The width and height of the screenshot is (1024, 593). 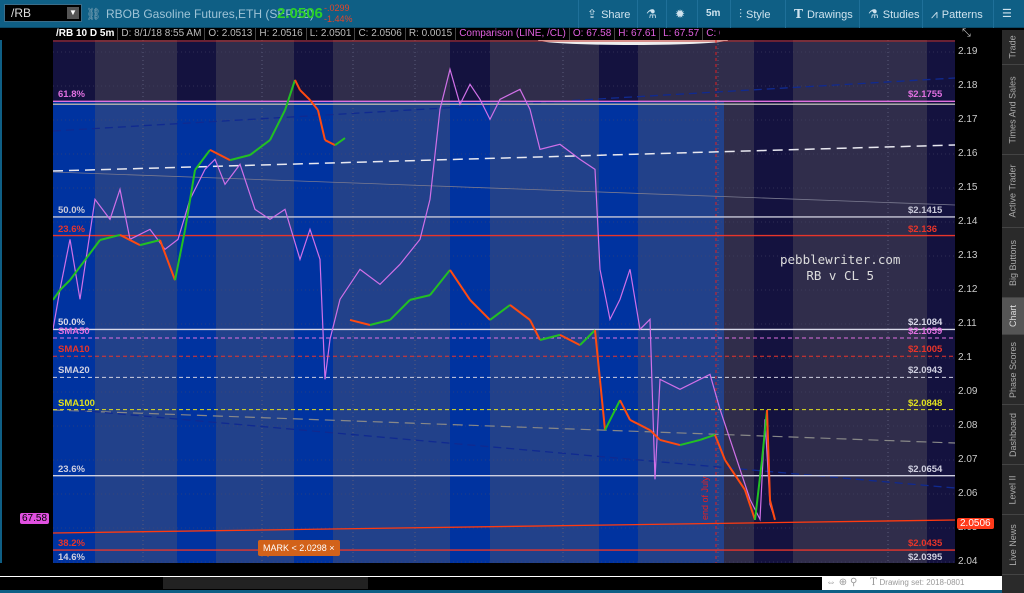 What do you see at coordinates (968, 153) in the screenshot?
I see `right-axis-tick: 2.16` at bounding box center [968, 153].